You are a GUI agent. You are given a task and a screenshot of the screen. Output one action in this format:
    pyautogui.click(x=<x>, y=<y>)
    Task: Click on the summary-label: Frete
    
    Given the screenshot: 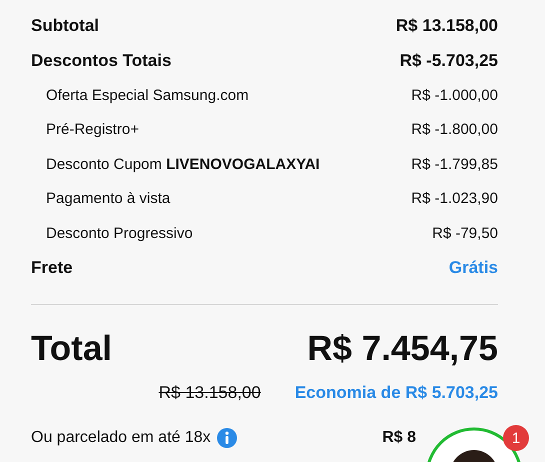 What is the action you would take?
    pyautogui.click(x=52, y=268)
    